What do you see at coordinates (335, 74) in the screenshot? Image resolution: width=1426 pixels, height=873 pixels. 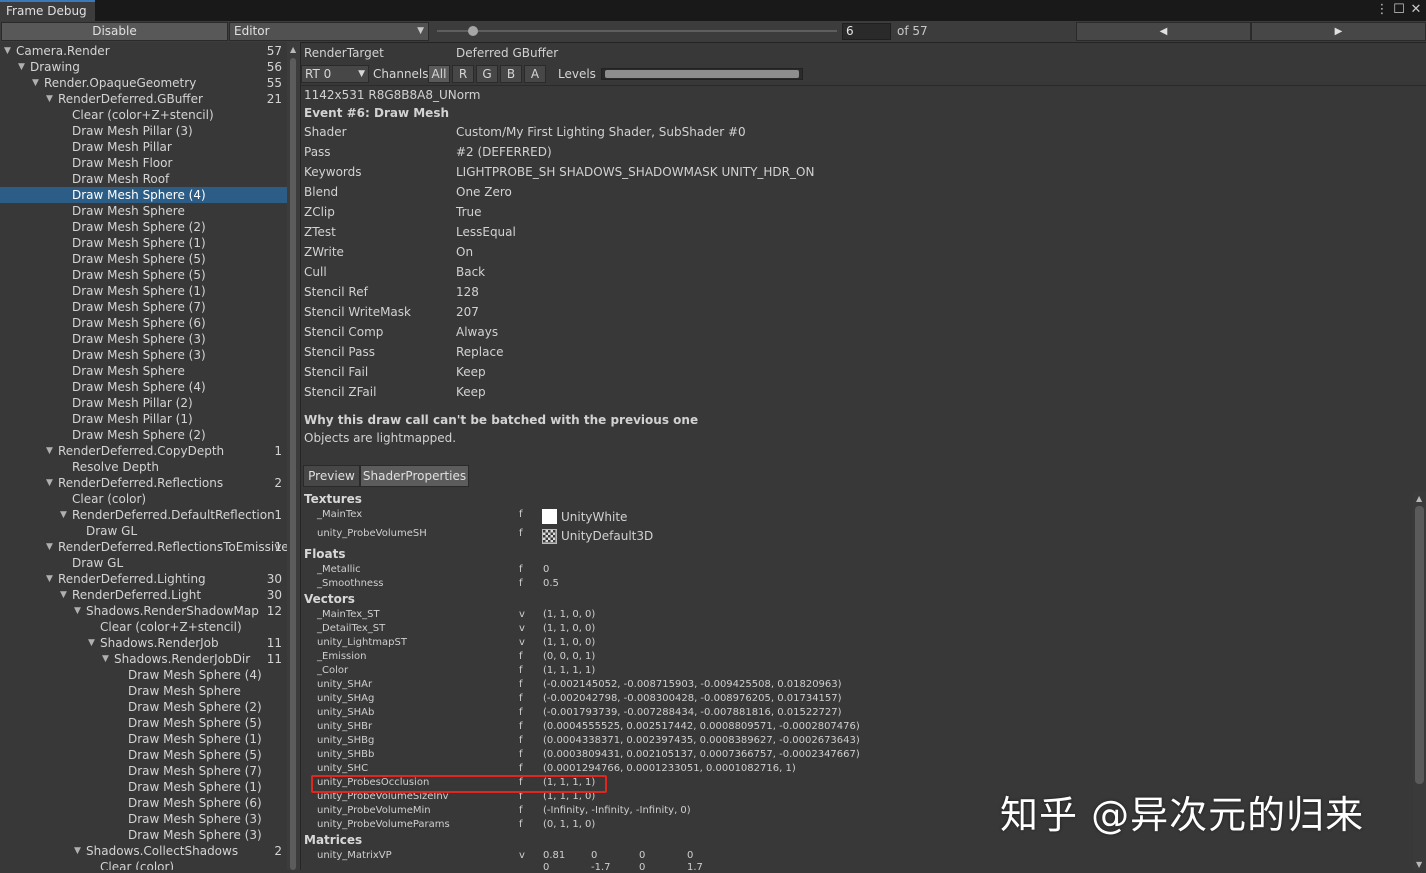 I see `rt-dropdown: RT 0 ▼` at bounding box center [335, 74].